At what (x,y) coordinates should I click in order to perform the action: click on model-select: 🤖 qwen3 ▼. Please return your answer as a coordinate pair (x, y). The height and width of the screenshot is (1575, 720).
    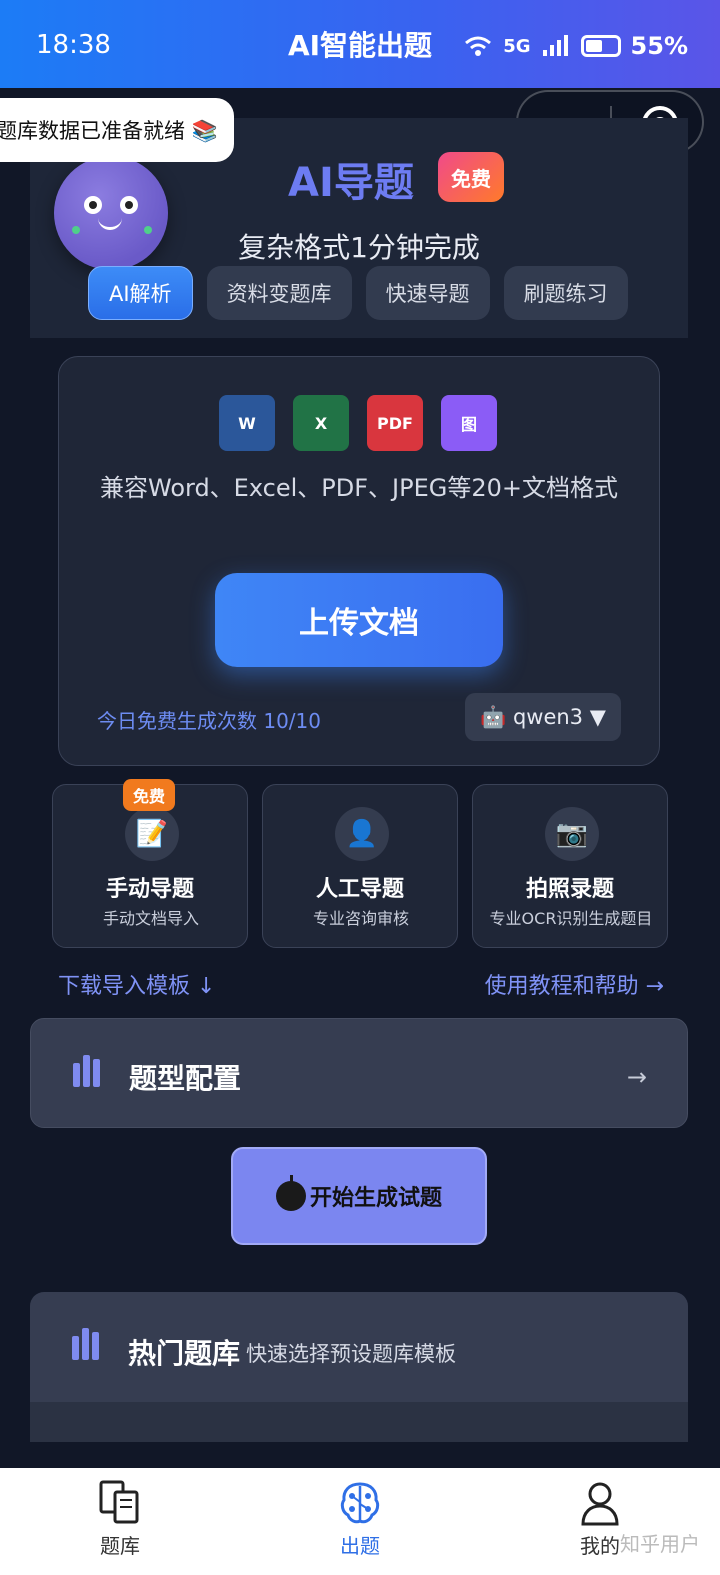
    Looking at the image, I should click on (543, 717).